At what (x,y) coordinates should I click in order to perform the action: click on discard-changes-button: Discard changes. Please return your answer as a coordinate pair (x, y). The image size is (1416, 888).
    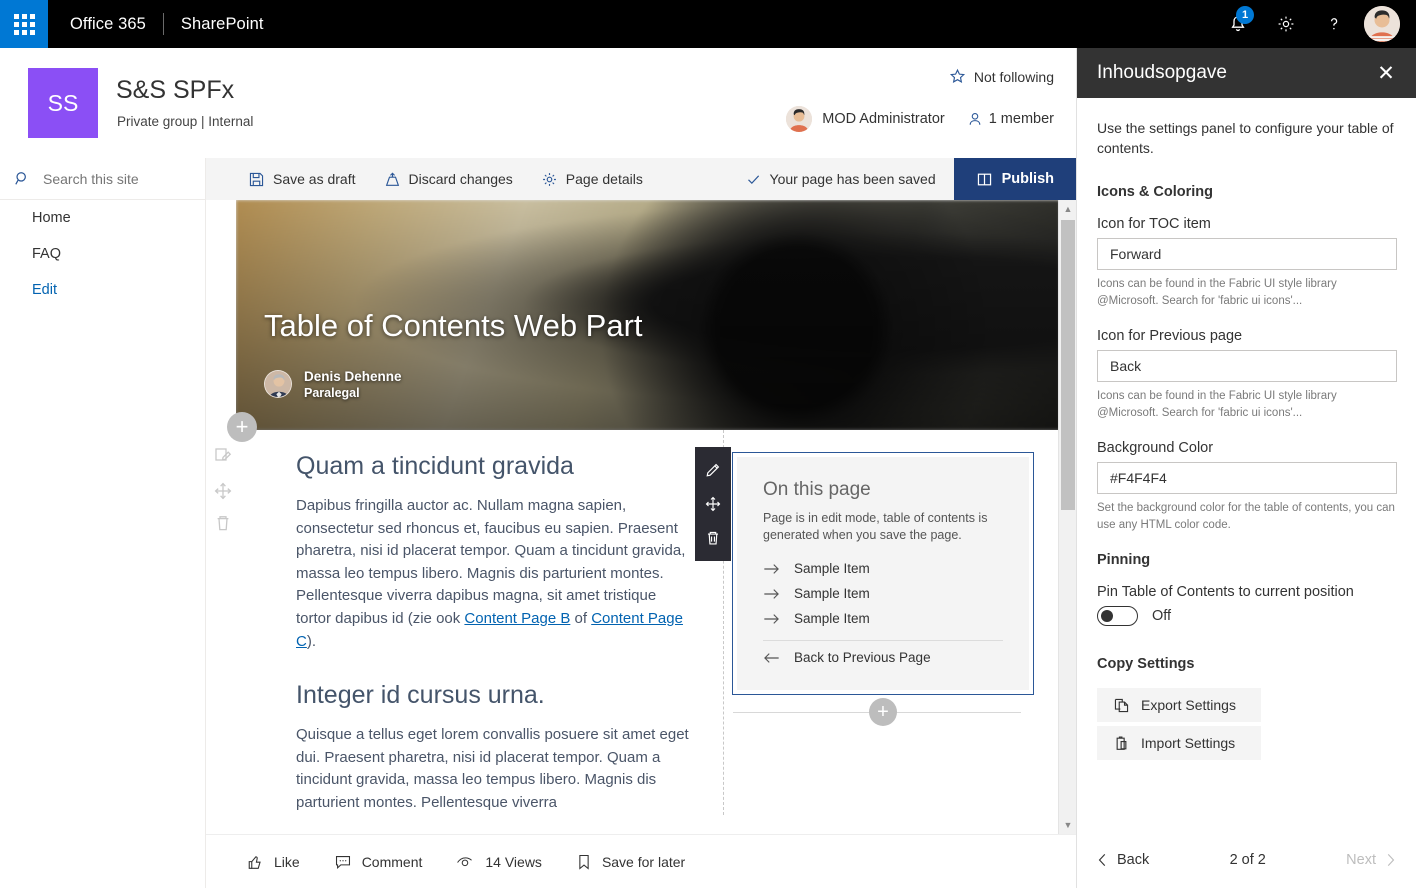
    Looking at the image, I should click on (448, 179).